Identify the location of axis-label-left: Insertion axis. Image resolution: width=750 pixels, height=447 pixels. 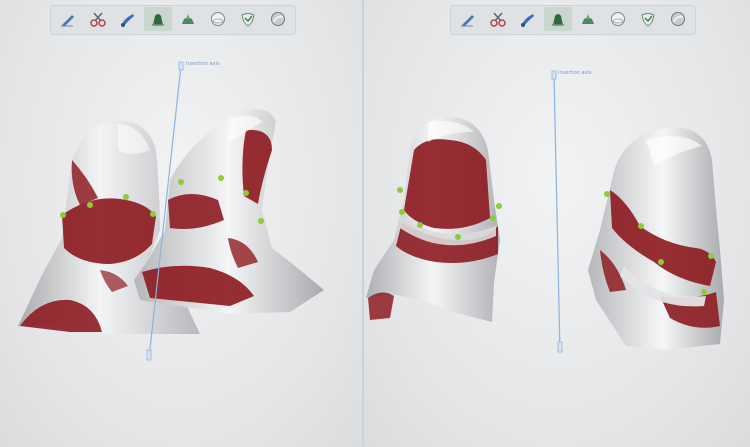
(203, 64).